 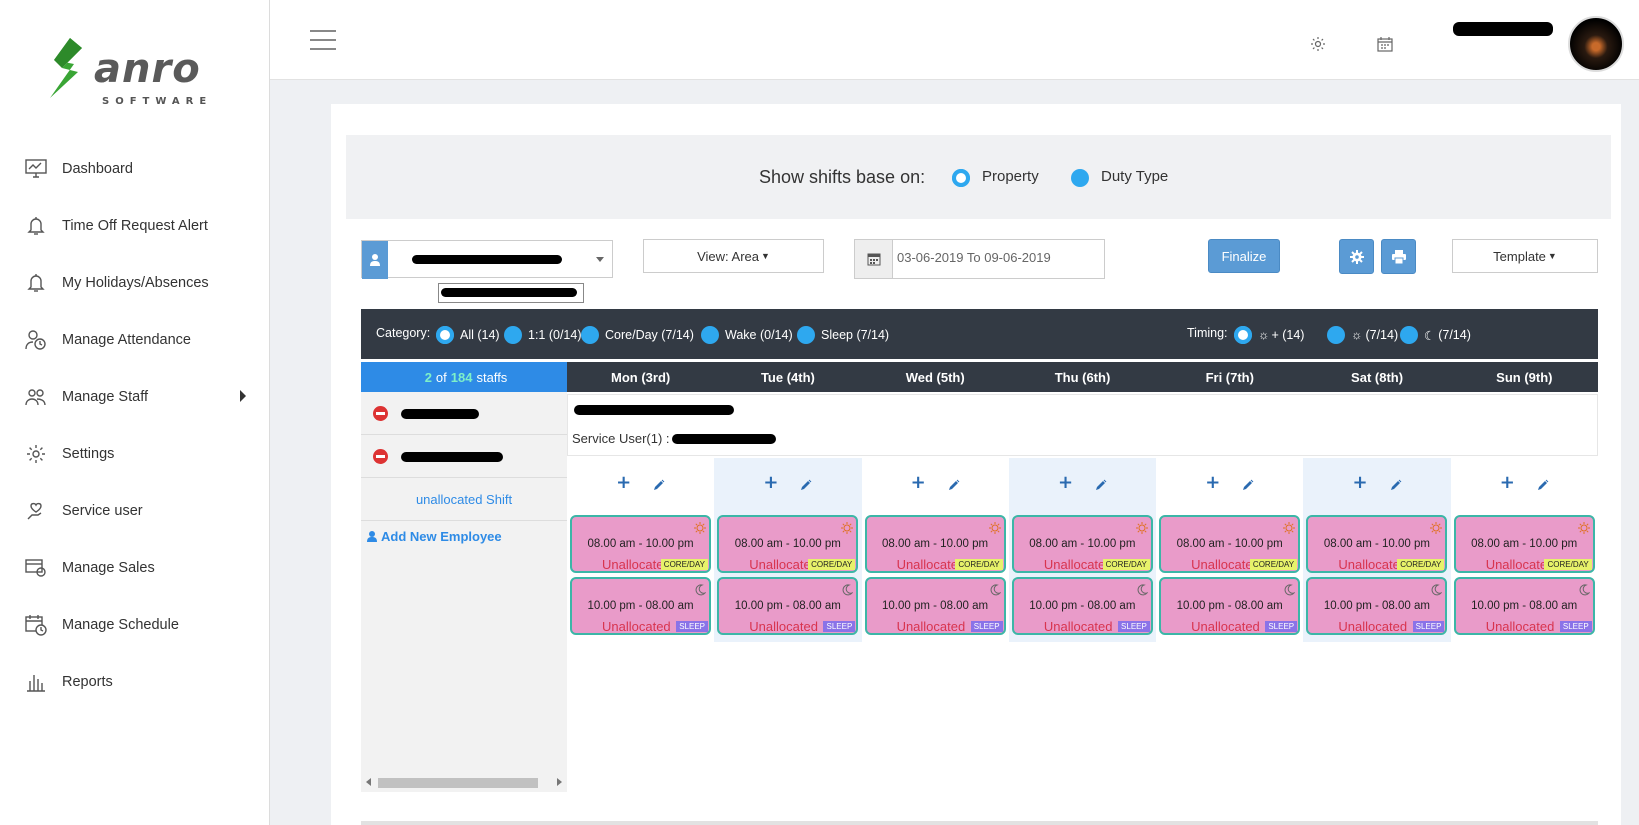 What do you see at coordinates (135, 396) in the screenshot?
I see `sidebar-item-staff: Manage Staff` at bounding box center [135, 396].